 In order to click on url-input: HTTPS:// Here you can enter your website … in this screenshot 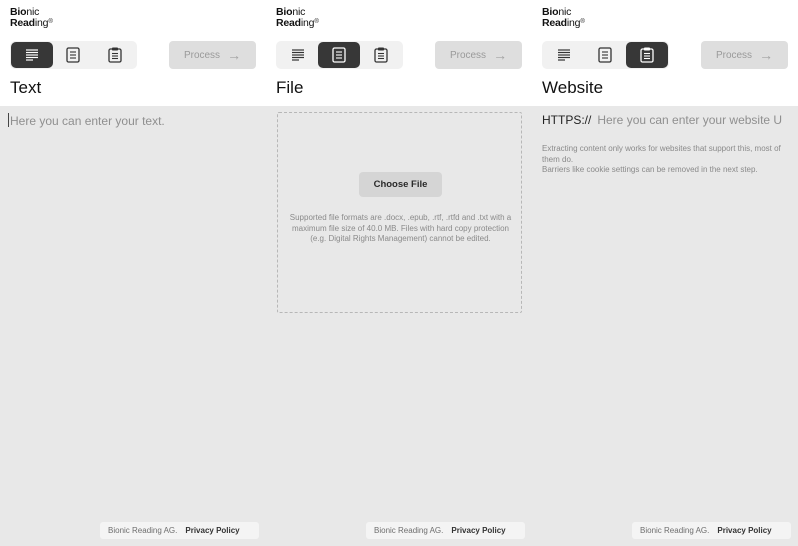, I will do `click(670, 120)`.